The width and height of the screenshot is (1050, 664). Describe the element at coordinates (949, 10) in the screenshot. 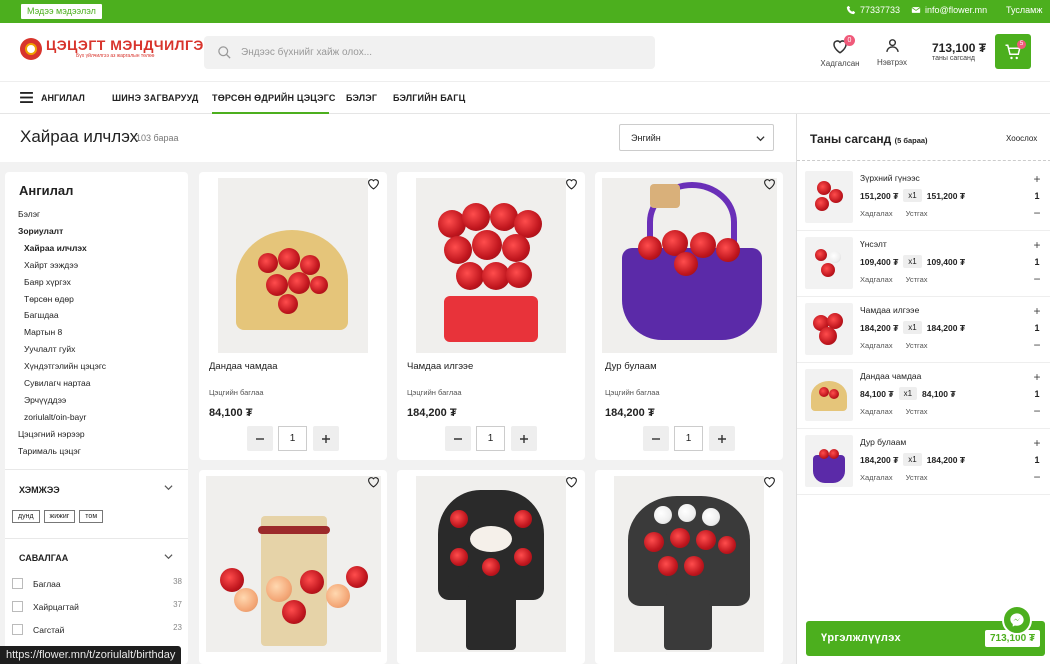

I see `email-link: info@flower.mn` at that location.